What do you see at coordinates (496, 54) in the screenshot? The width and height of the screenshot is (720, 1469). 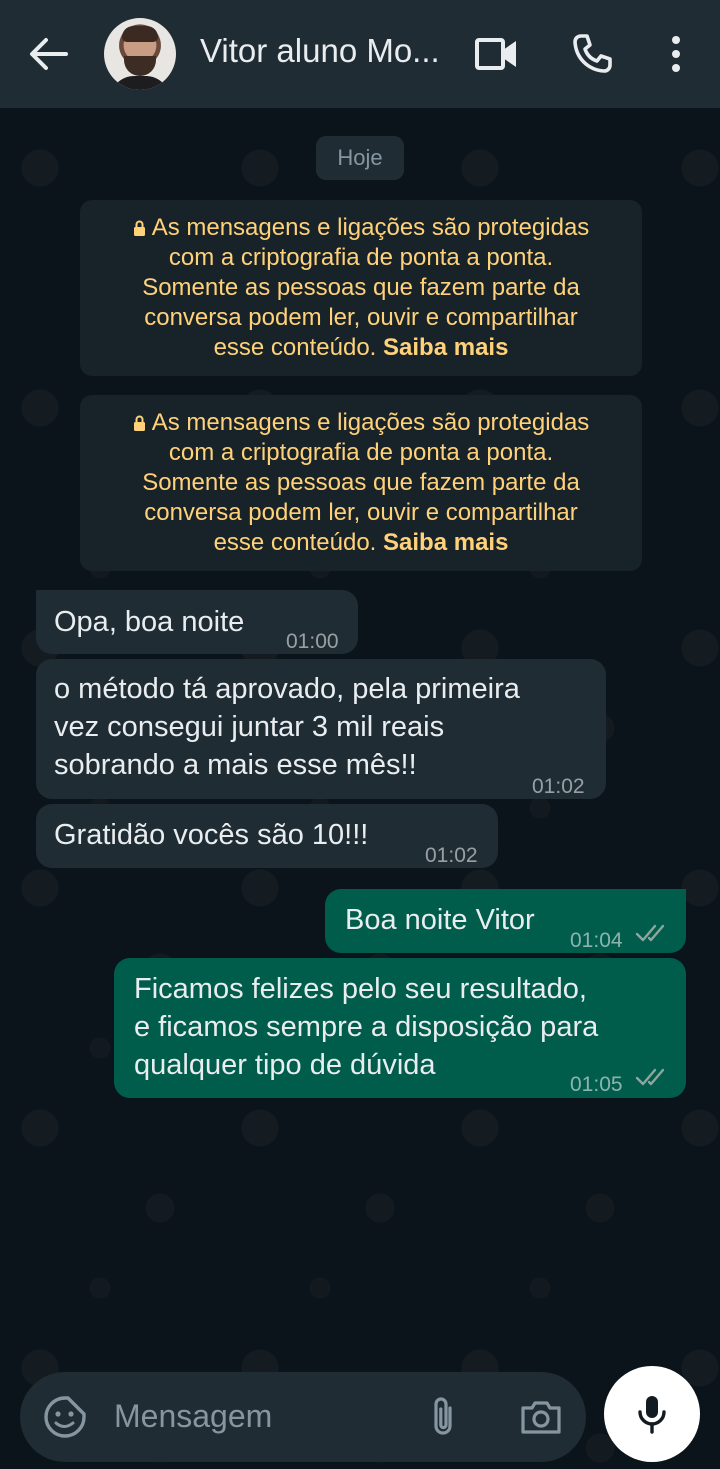 I see `video-camera-icon` at bounding box center [496, 54].